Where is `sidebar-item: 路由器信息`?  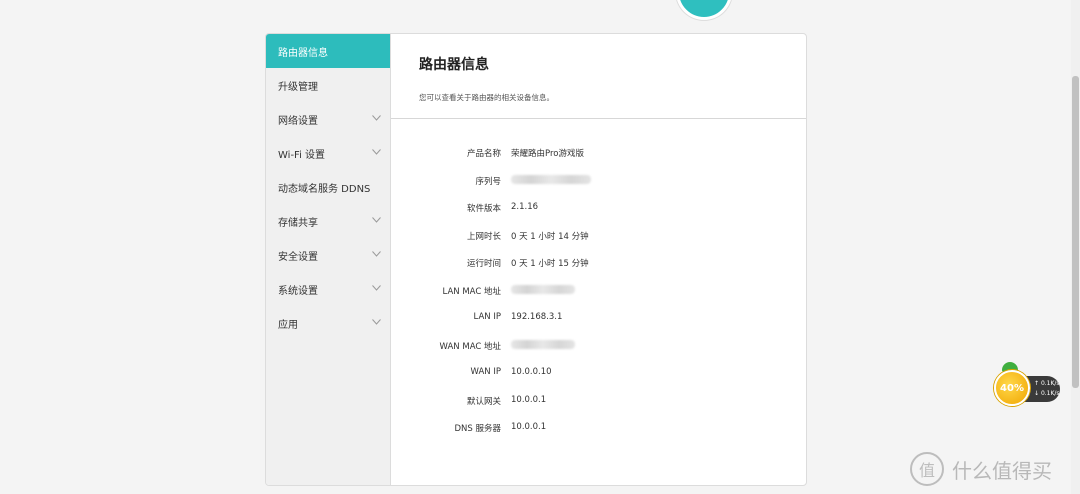
sidebar-item: 路由器信息 is located at coordinates (328, 51).